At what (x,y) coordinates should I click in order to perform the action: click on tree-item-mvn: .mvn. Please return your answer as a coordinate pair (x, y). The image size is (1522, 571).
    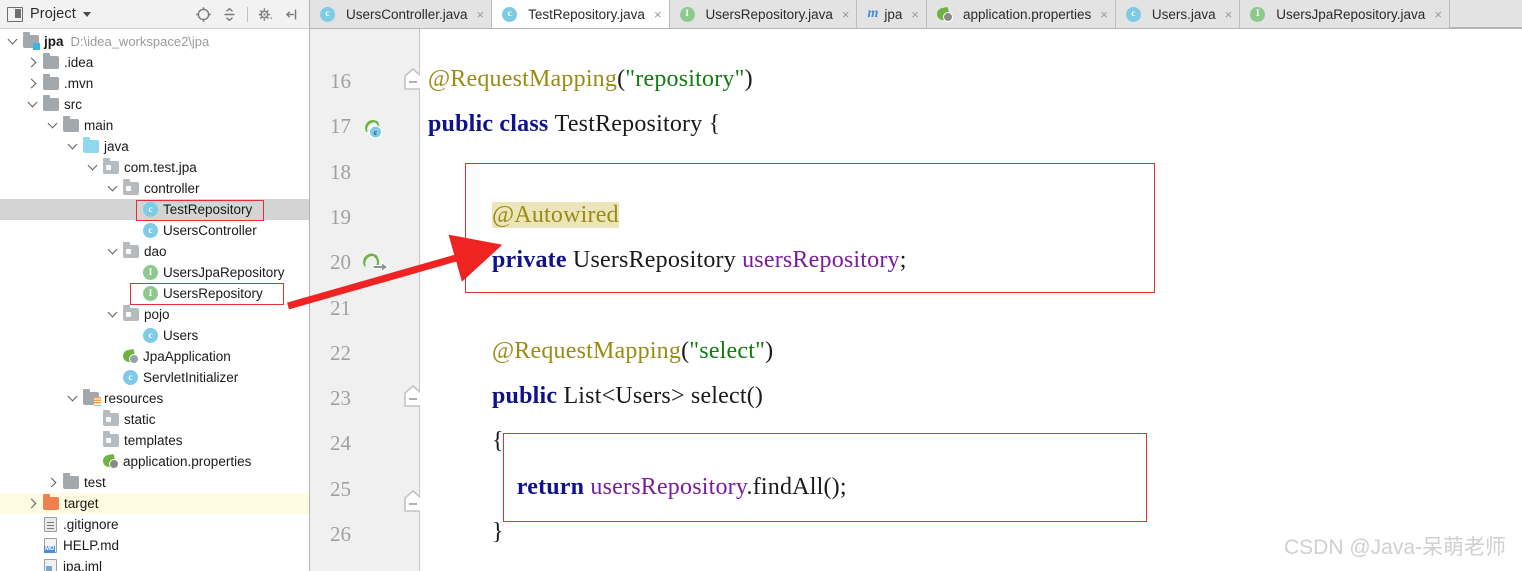
    Looking at the image, I should click on (154, 83).